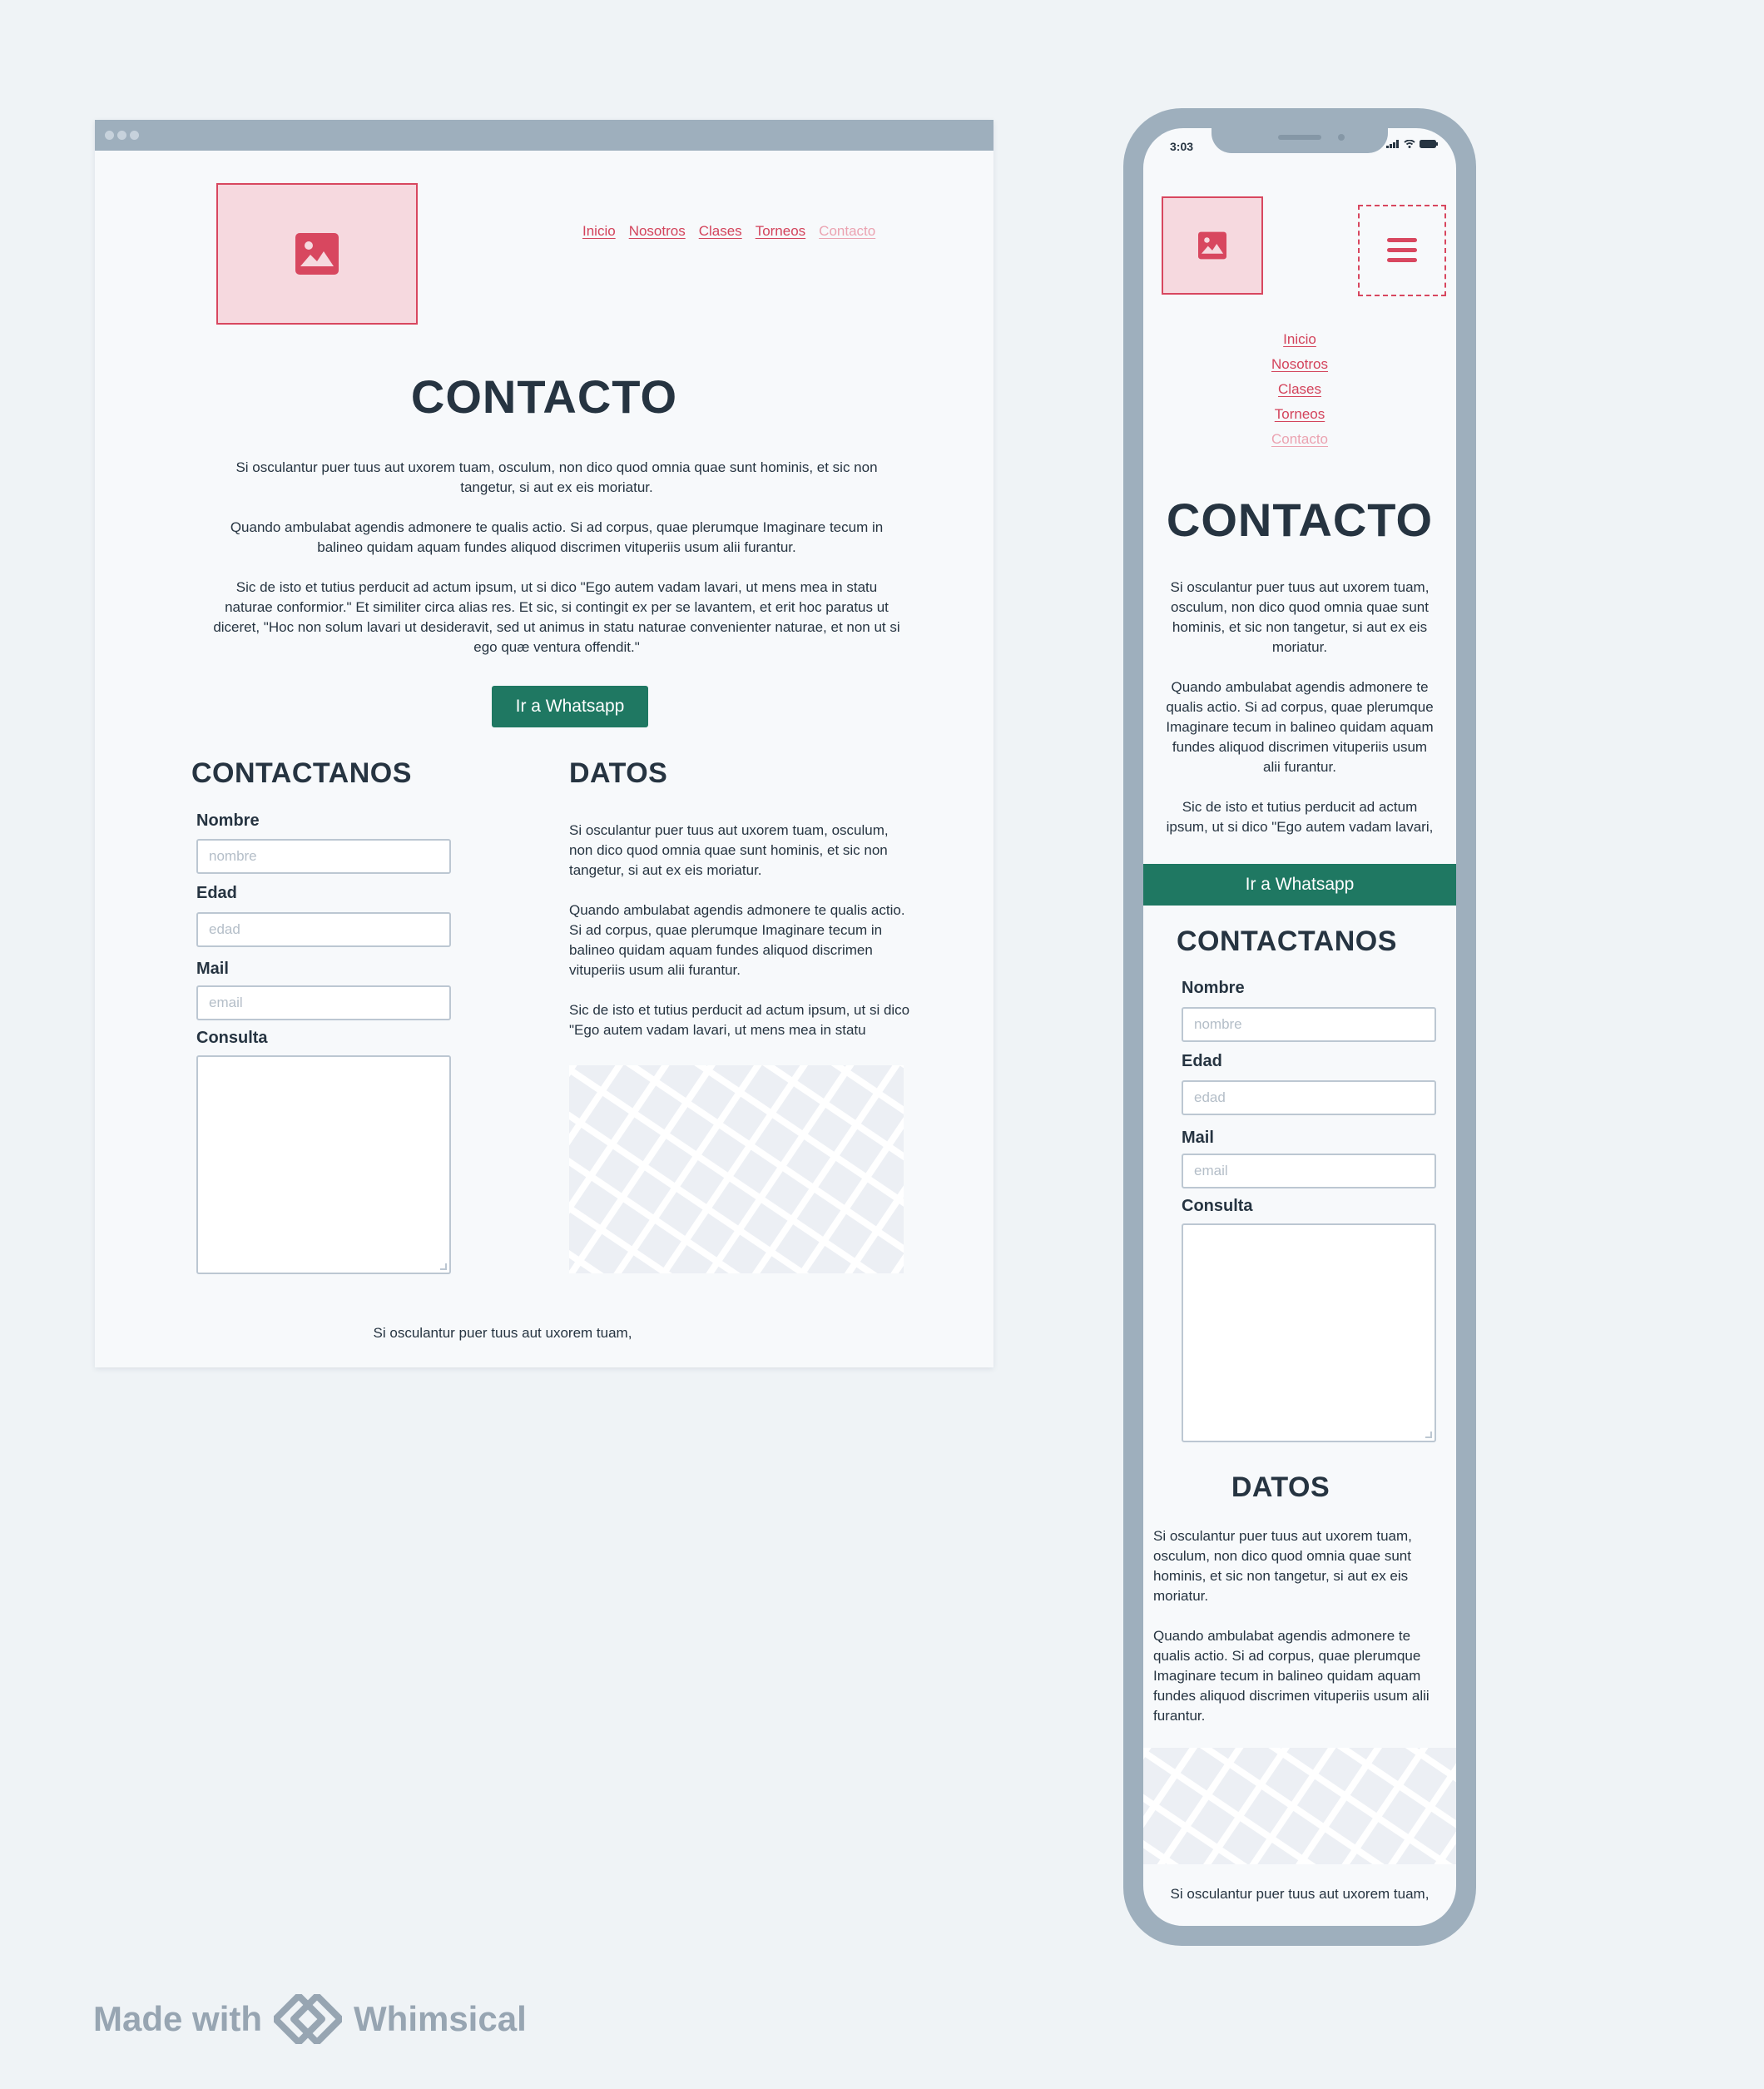 The width and height of the screenshot is (1764, 2089). What do you see at coordinates (1182, 146) in the screenshot?
I see `status-time: 3:03` at bounding box center [1182, 146].